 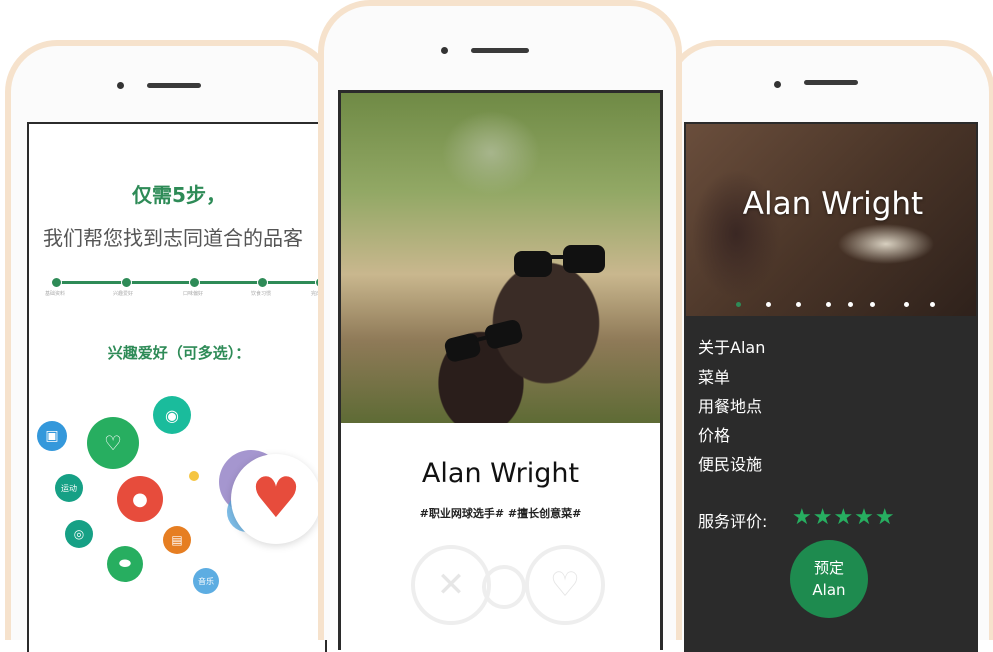 I want to click on step-title: 仅需5步，, so click(x=179, y=195).